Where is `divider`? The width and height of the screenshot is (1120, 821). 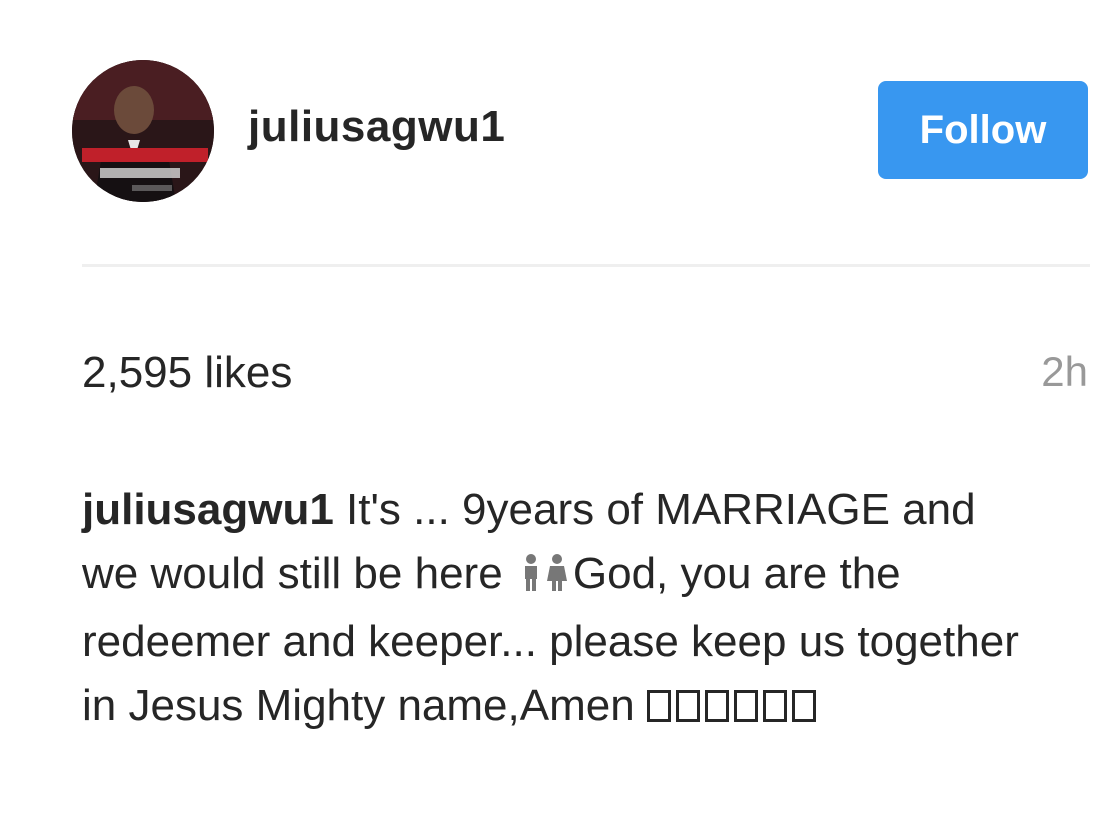 divider is located at coordinates (586, 265).